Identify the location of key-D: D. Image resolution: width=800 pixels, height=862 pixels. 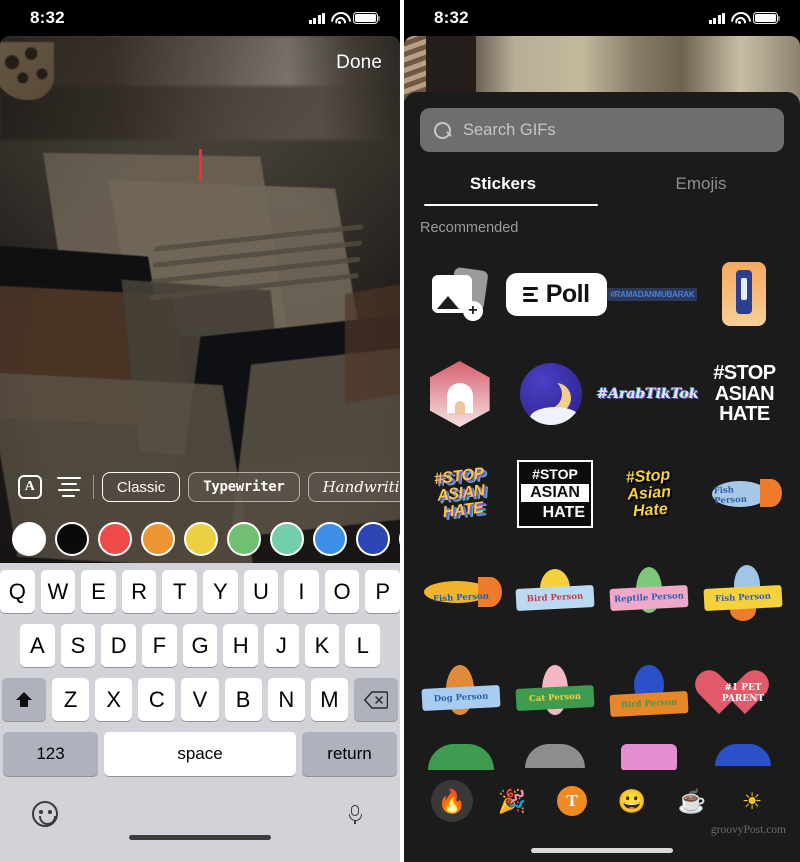
(118, 645).